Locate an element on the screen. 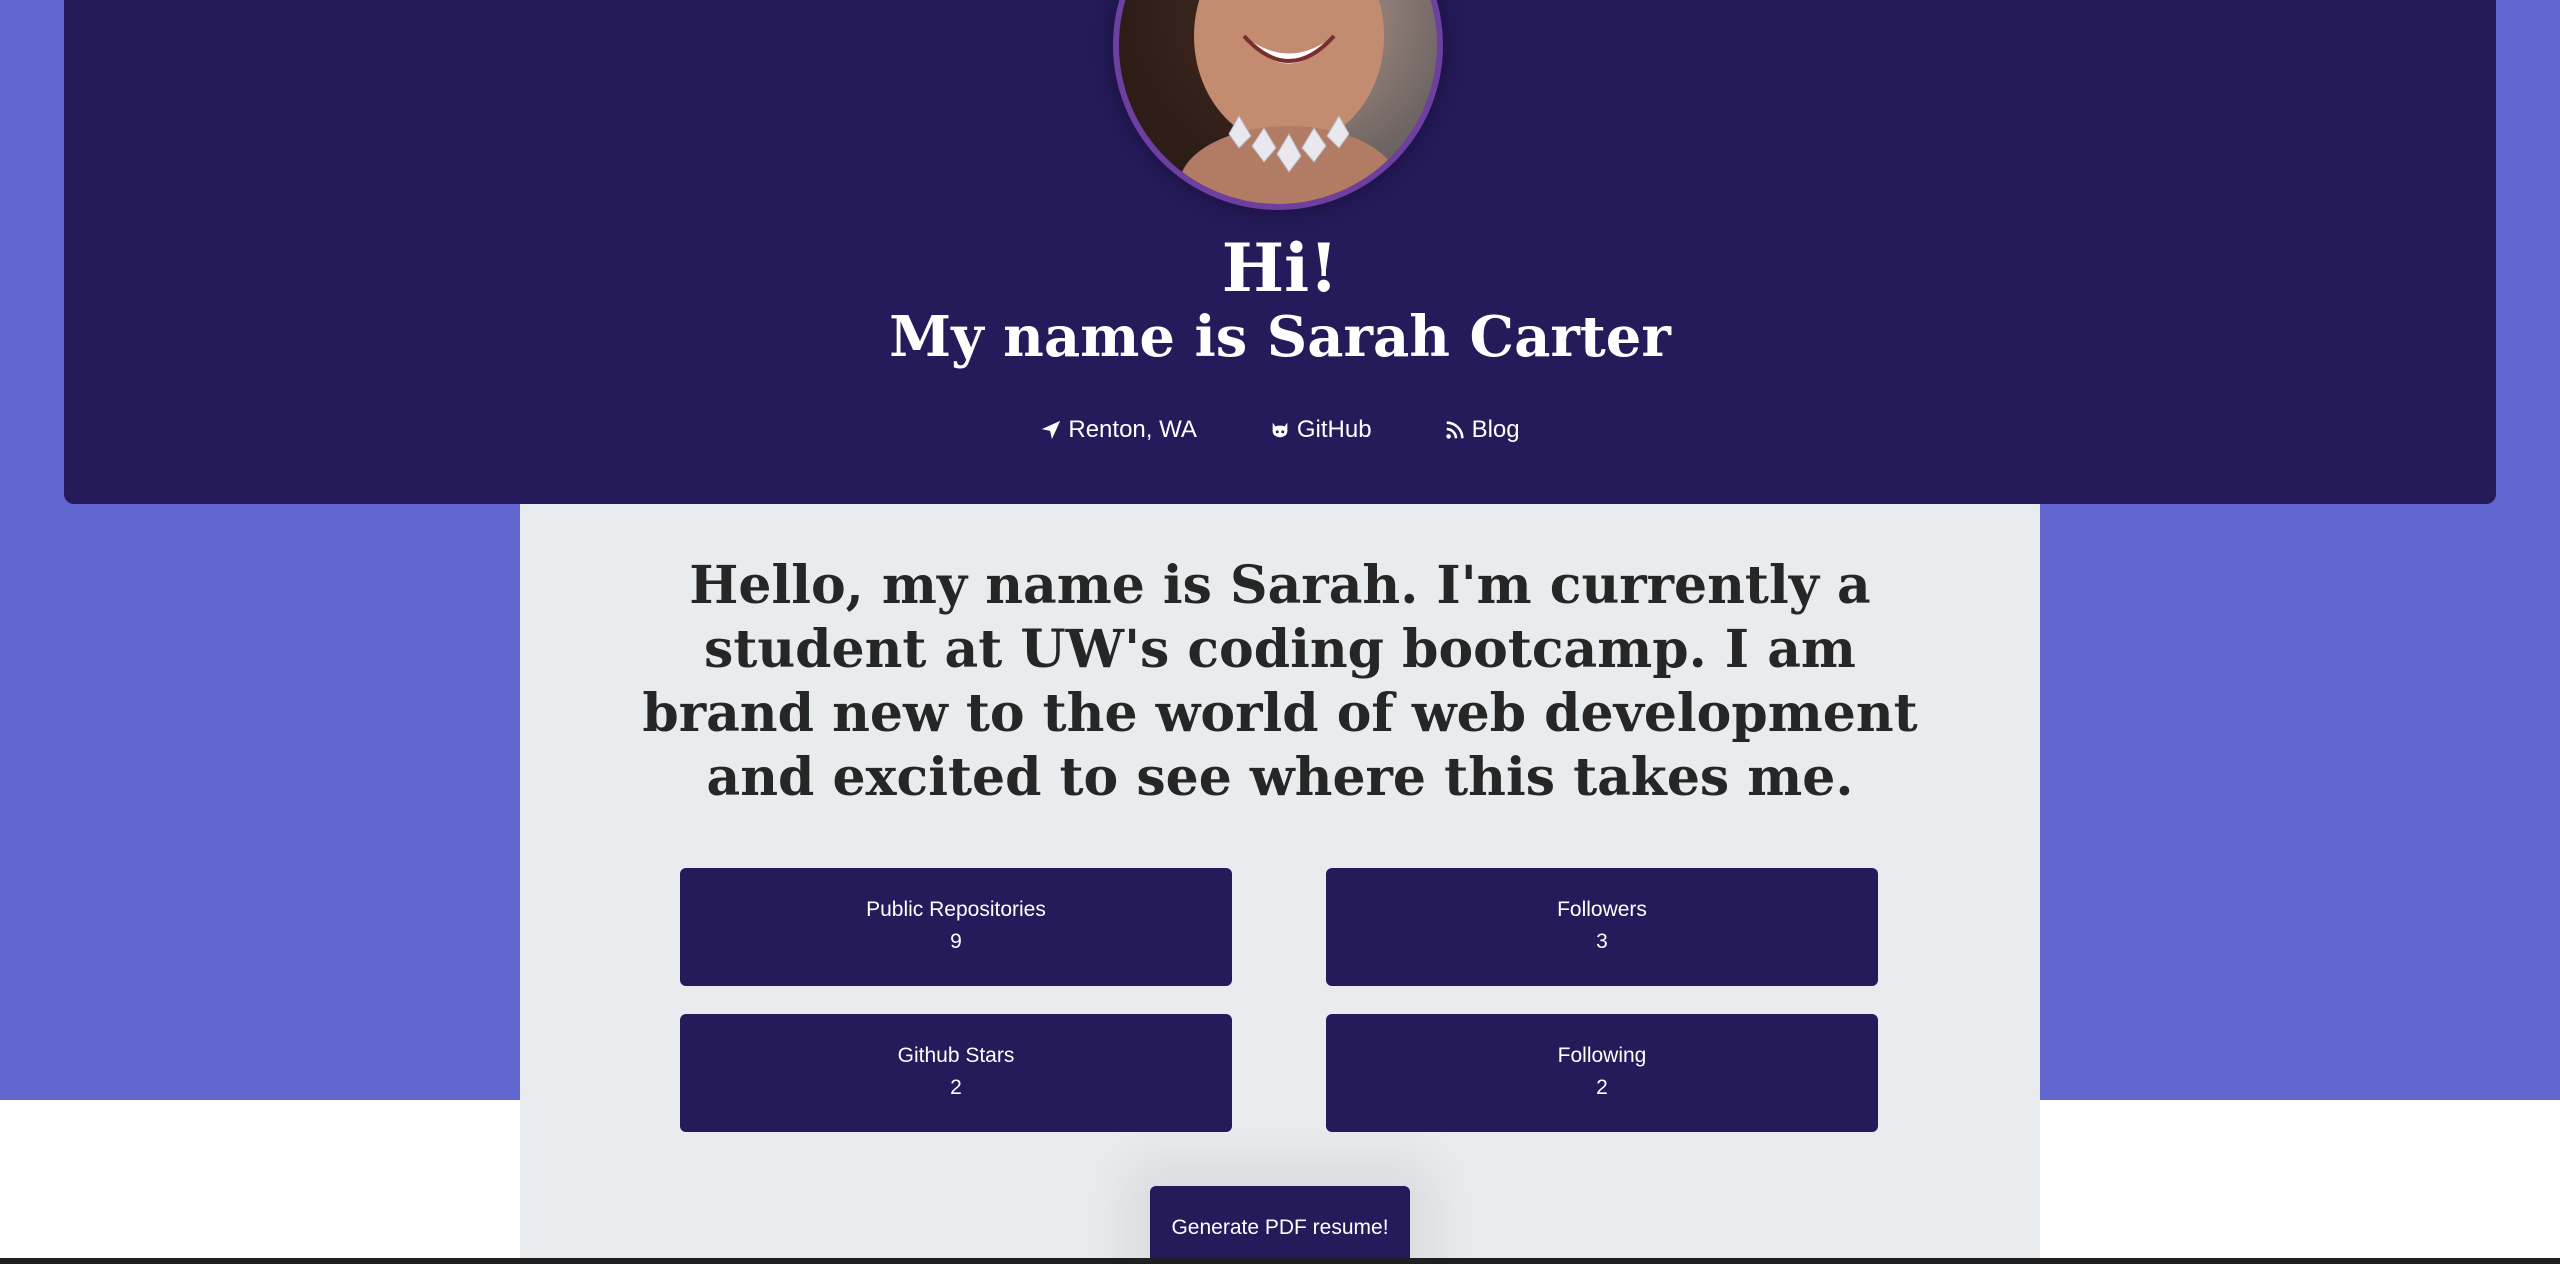 The height and width of the screenshot is (1264, 2560). stat-following: Following 2 is located at coordinates (1602, 1073).